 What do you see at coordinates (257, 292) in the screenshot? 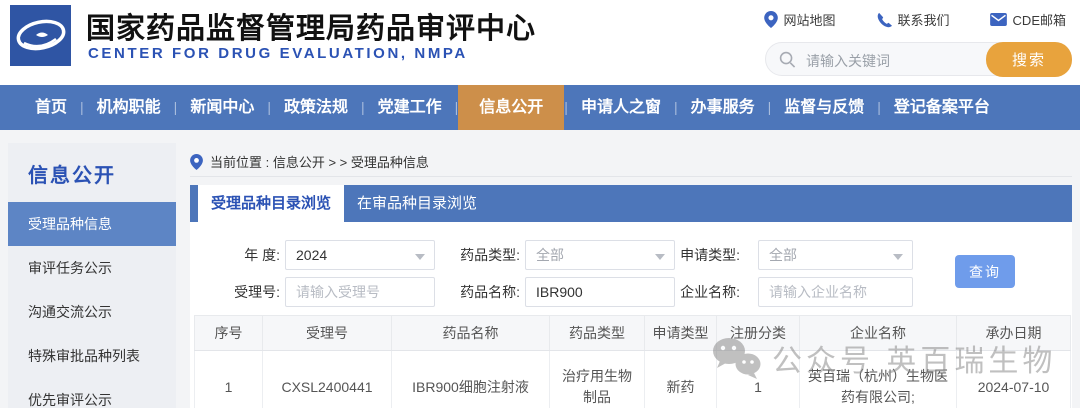
I see `acceptance-no-label: 受理号:` at bounding box center [257, 292].